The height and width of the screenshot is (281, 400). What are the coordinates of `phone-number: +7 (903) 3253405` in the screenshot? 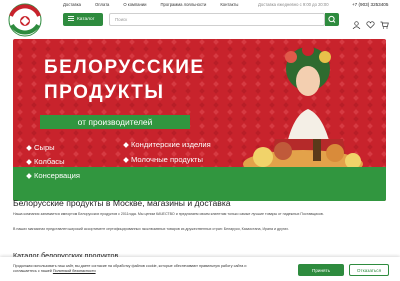 It's located at (370, 4).